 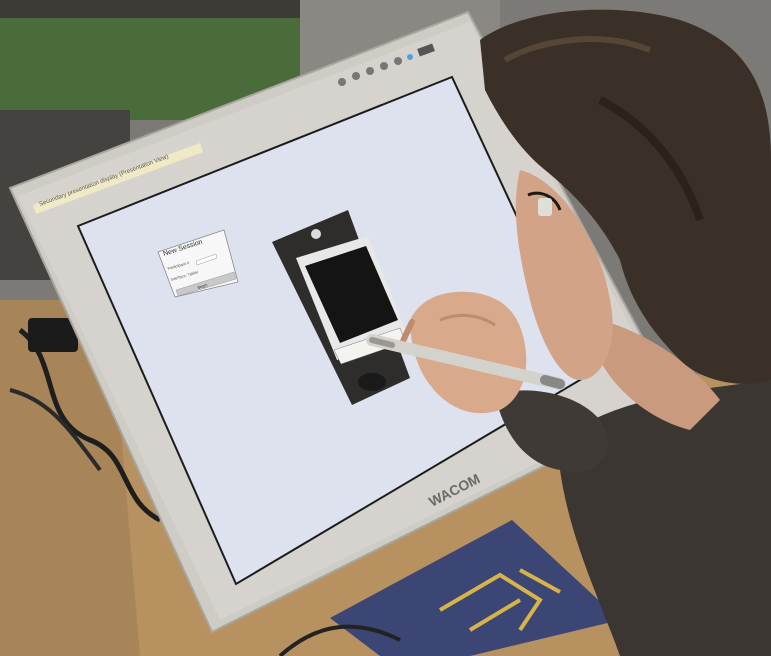 I want to click on glasses-lens, so click(x=545, y=207).